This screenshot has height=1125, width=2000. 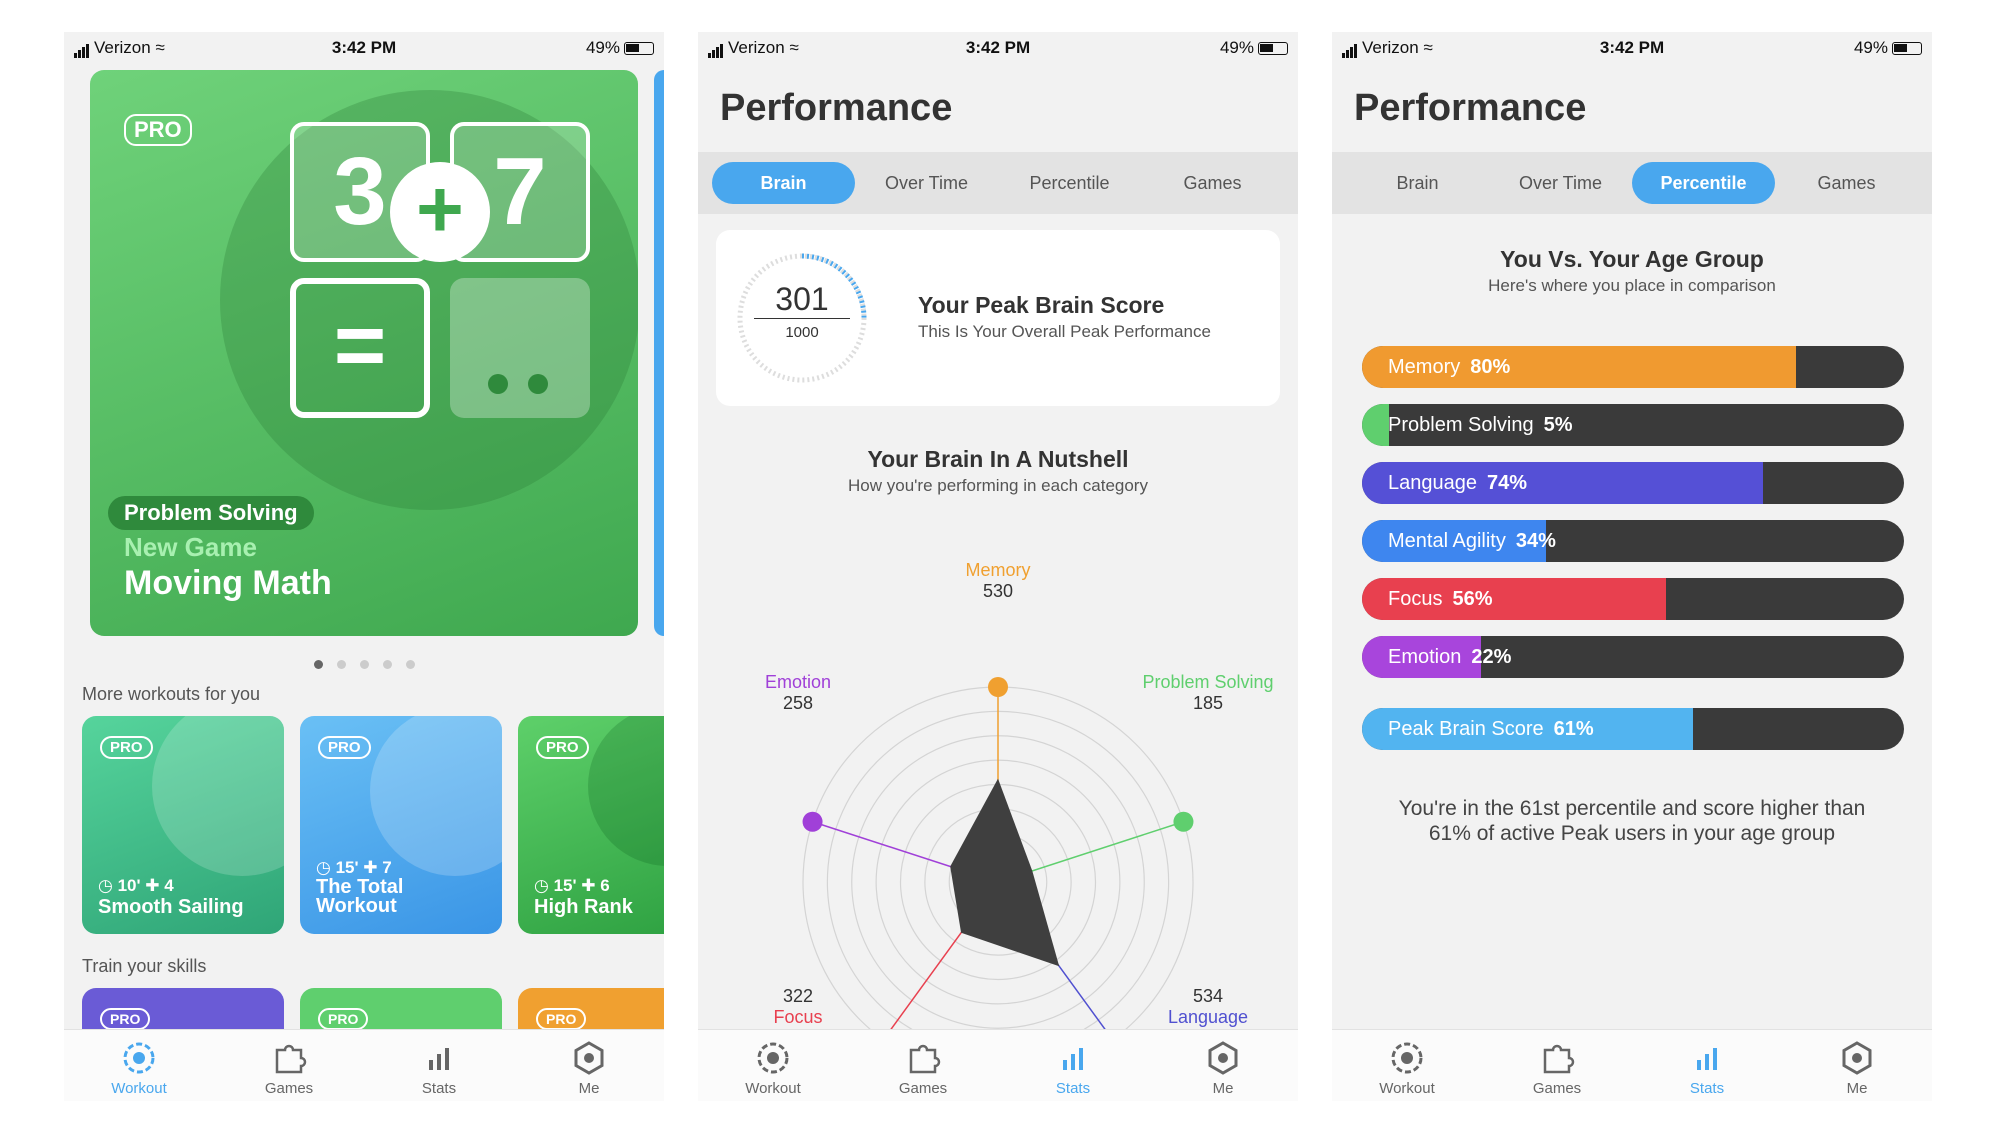 I want to click on workout-card: PRO ◷ 15' ✚ 7 The Total Workout, so click(x=401, y=825).